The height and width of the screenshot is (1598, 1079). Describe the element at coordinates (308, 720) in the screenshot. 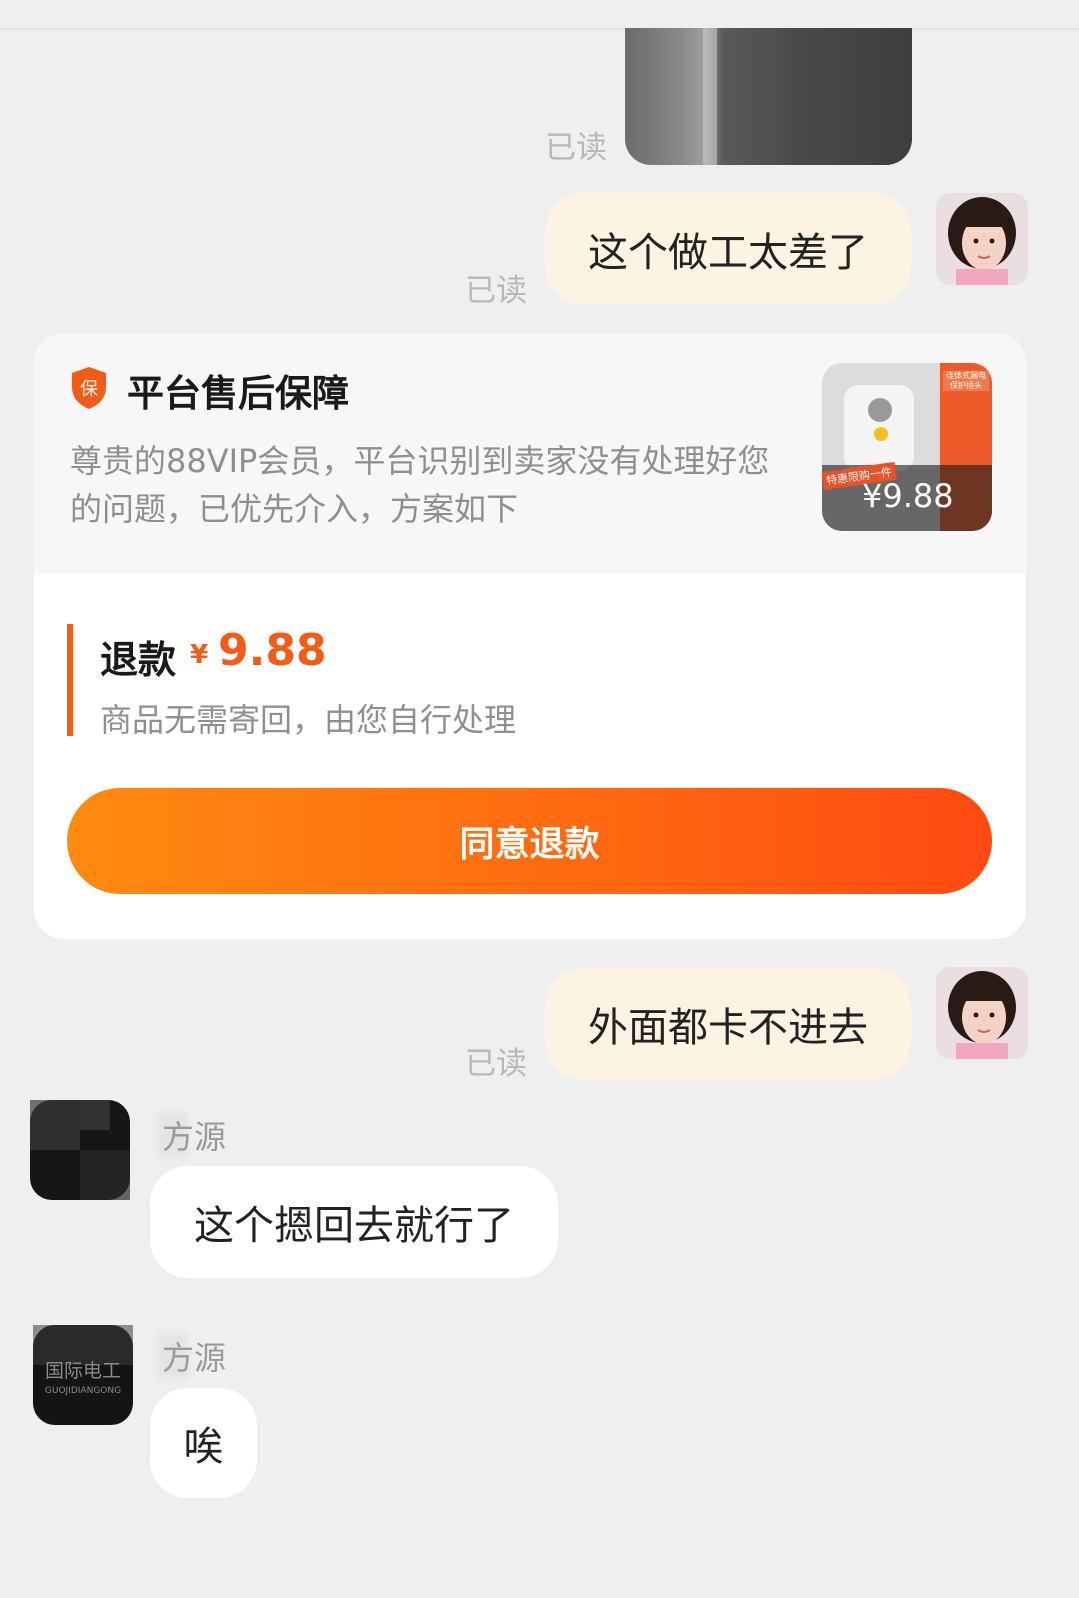

I see `refund-note: 商品无需寄回，由您自行处理` at that location.